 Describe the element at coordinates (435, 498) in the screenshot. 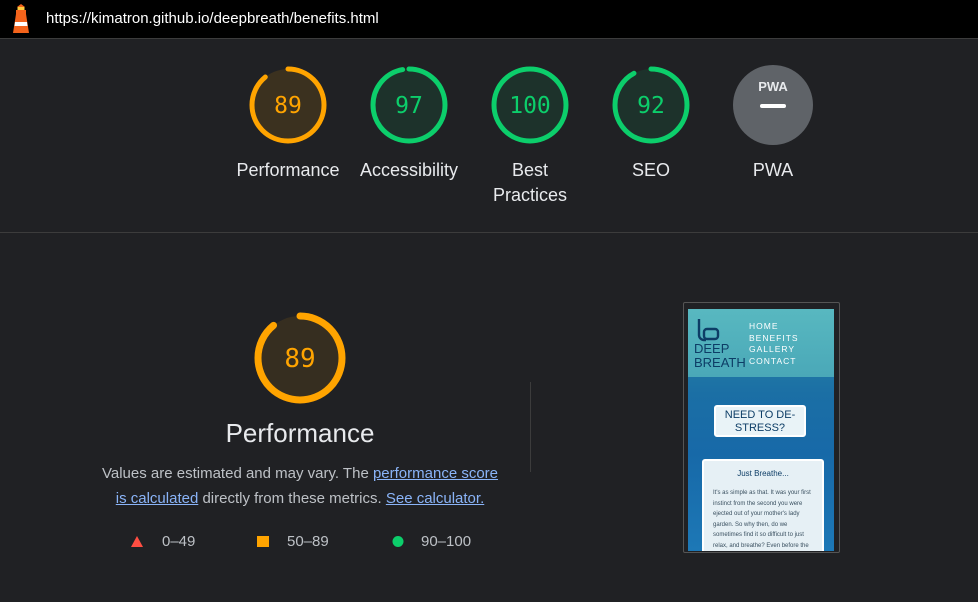

I see `see-calculator-link: See calculator.` at that location.